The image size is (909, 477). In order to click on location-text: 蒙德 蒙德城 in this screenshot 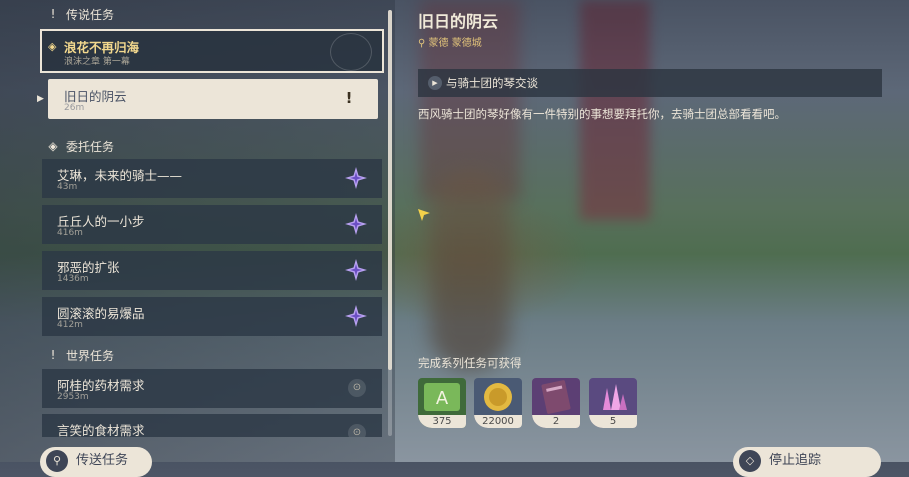, I will do `click(455, 43)`.